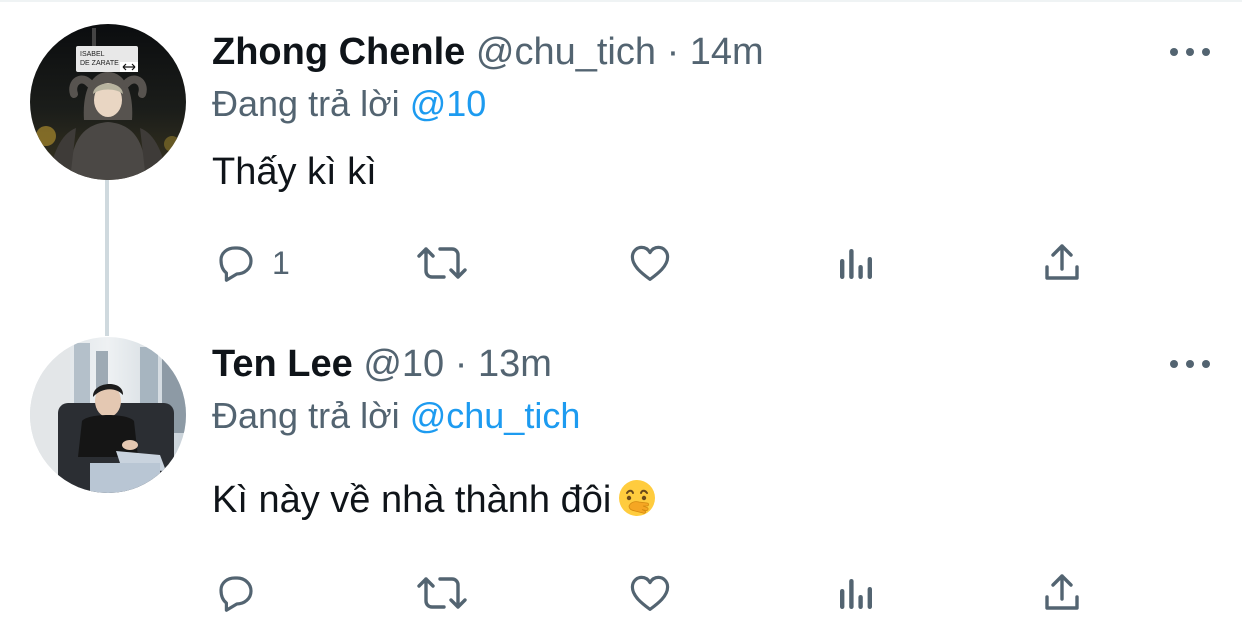 The width and height of the screenshot is (1242, 633). I want to click on tweet-header: Zhong Chenle @chu_tich · 14m, so click(488, 52).